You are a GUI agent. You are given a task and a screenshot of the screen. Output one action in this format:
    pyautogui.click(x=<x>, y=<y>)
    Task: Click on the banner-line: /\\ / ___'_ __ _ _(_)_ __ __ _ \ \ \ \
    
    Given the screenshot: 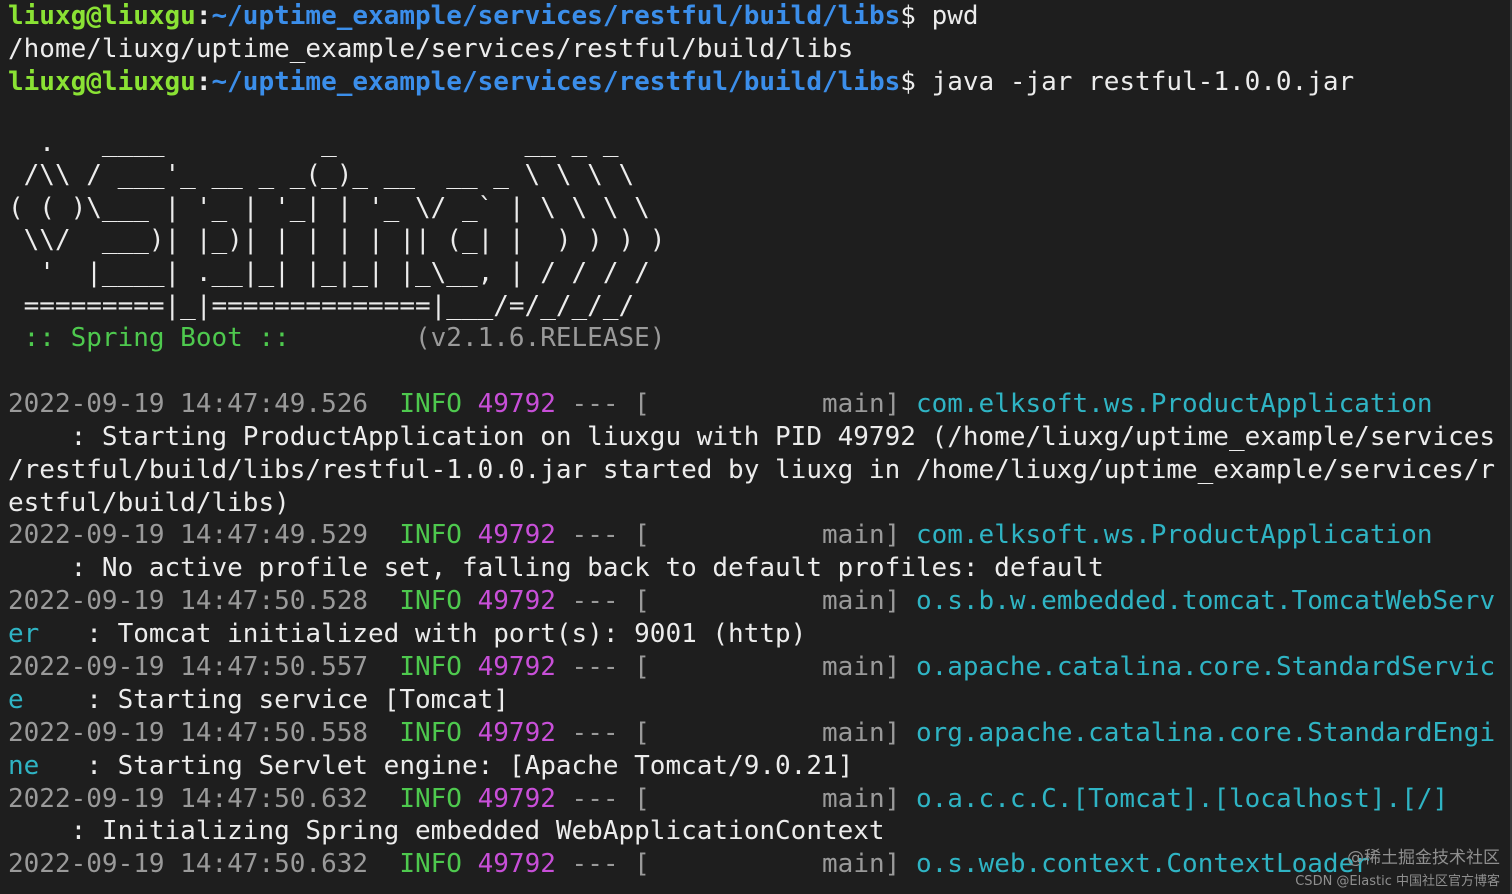 What is the action you would take?
    pyautogui.click(x=759, y=175)
    